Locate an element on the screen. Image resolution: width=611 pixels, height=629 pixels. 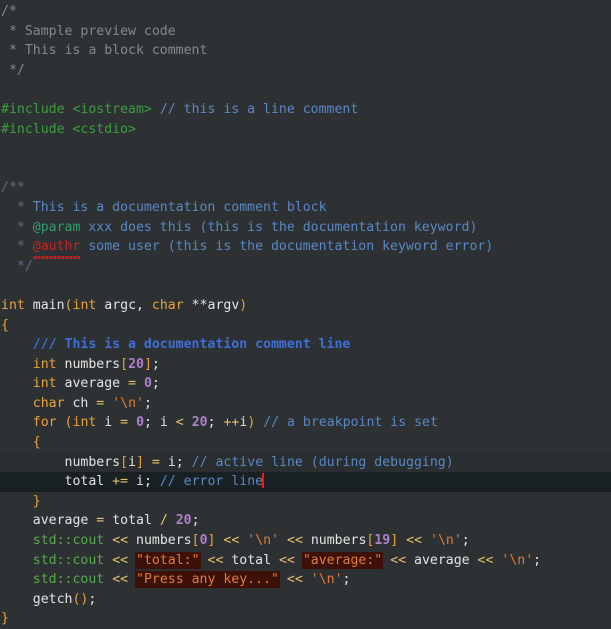
parameter-token: argc is located at coordinates (116, 305).